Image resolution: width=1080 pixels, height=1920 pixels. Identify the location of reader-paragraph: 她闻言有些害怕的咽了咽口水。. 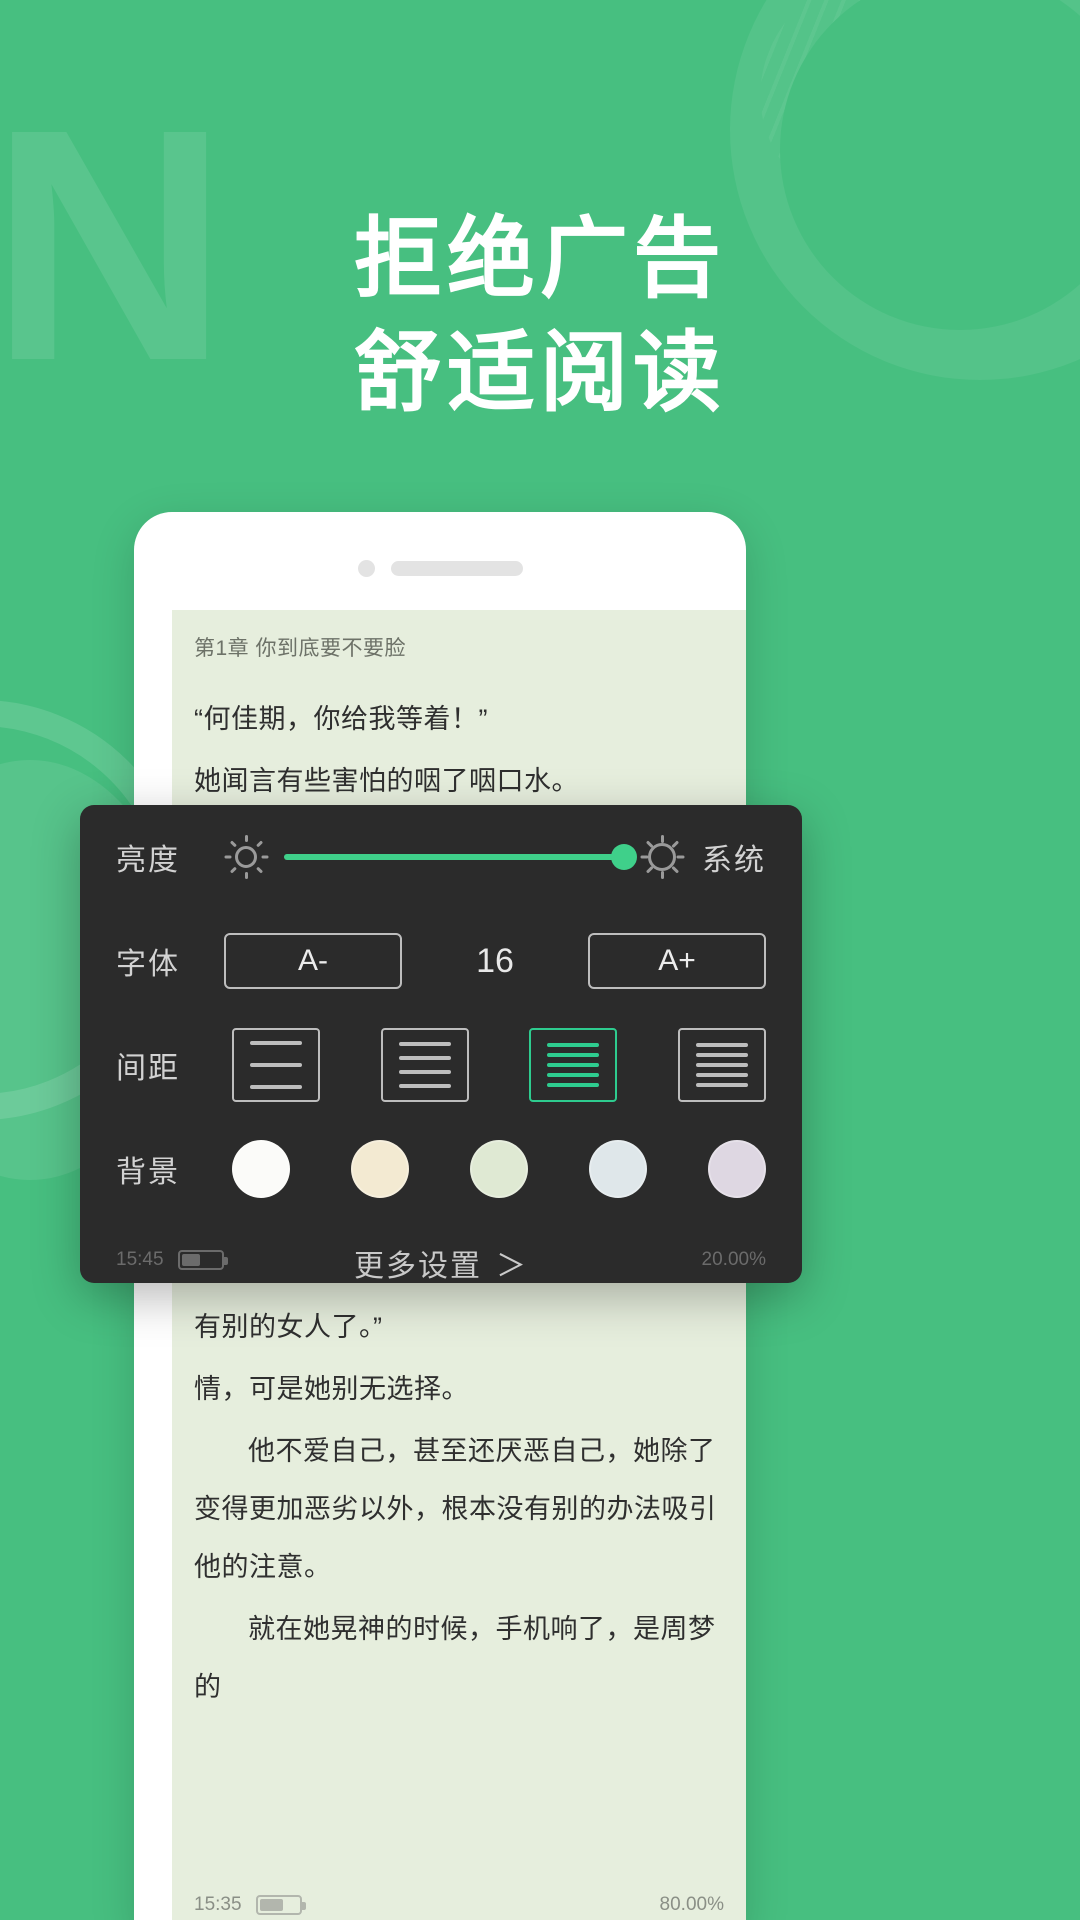
(386, 781).